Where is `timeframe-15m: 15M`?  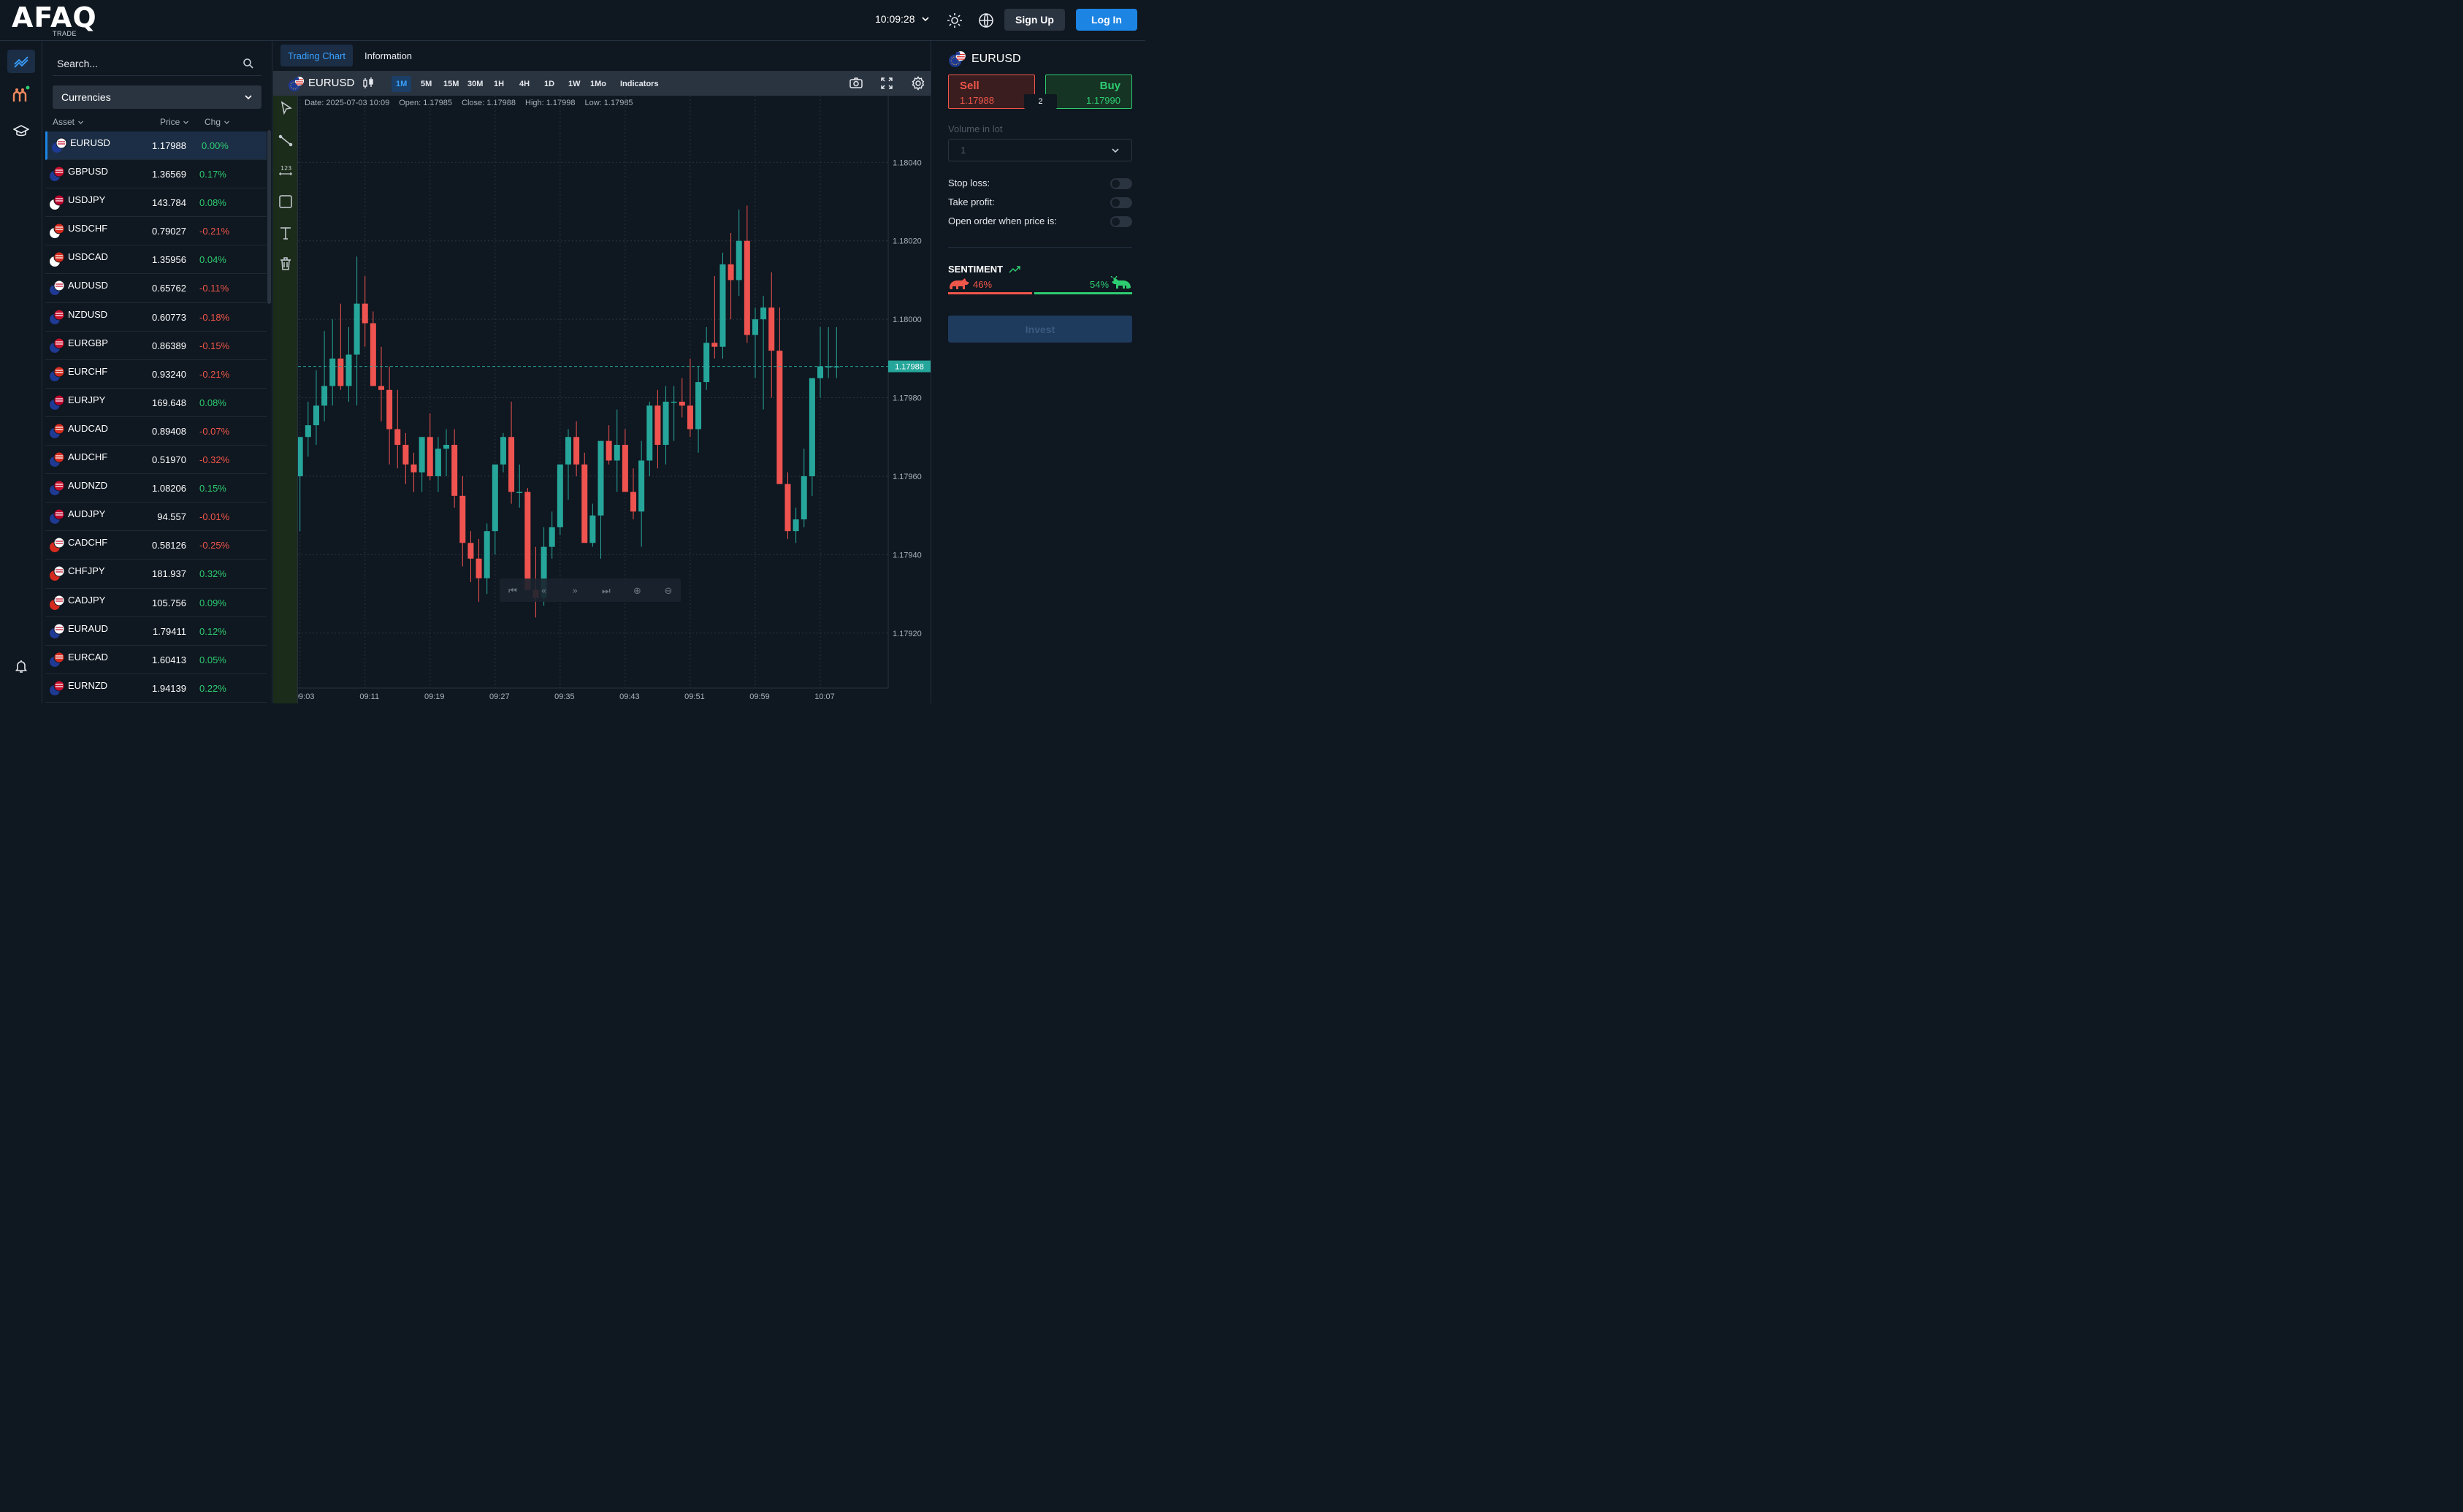 timeframe-15m: 15M is located at coordinates (451, 84).